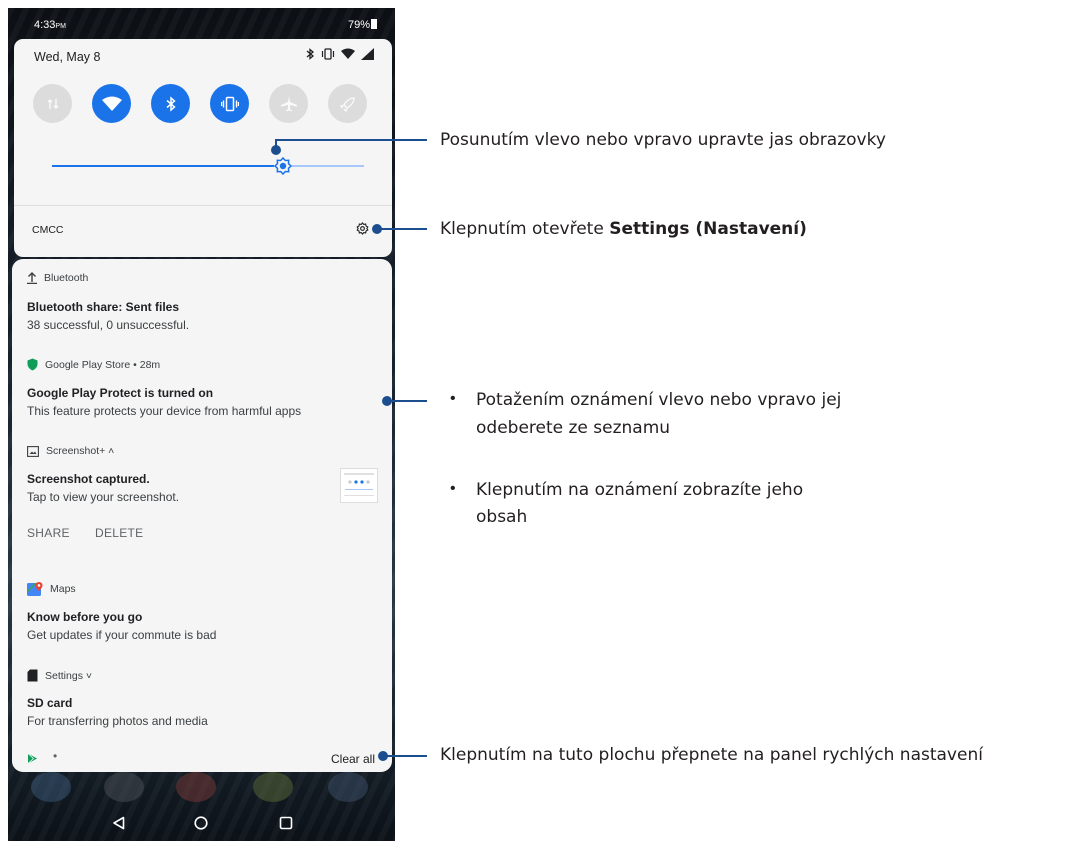  I want to click on qs-tiles, so click(200, 103).